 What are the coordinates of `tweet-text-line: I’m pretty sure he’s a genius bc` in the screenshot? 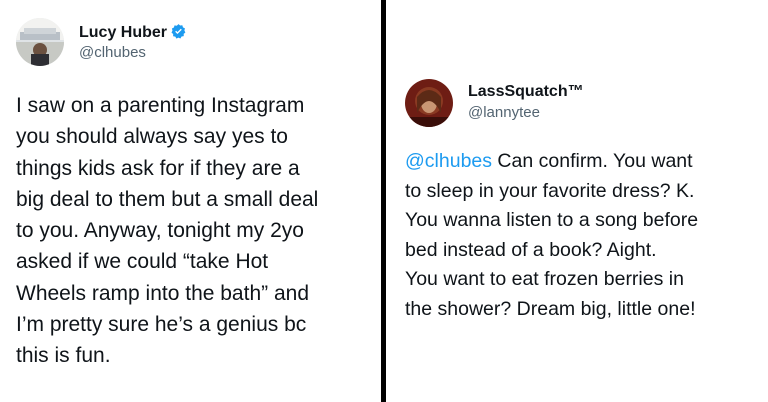 It's located at (161, 325).